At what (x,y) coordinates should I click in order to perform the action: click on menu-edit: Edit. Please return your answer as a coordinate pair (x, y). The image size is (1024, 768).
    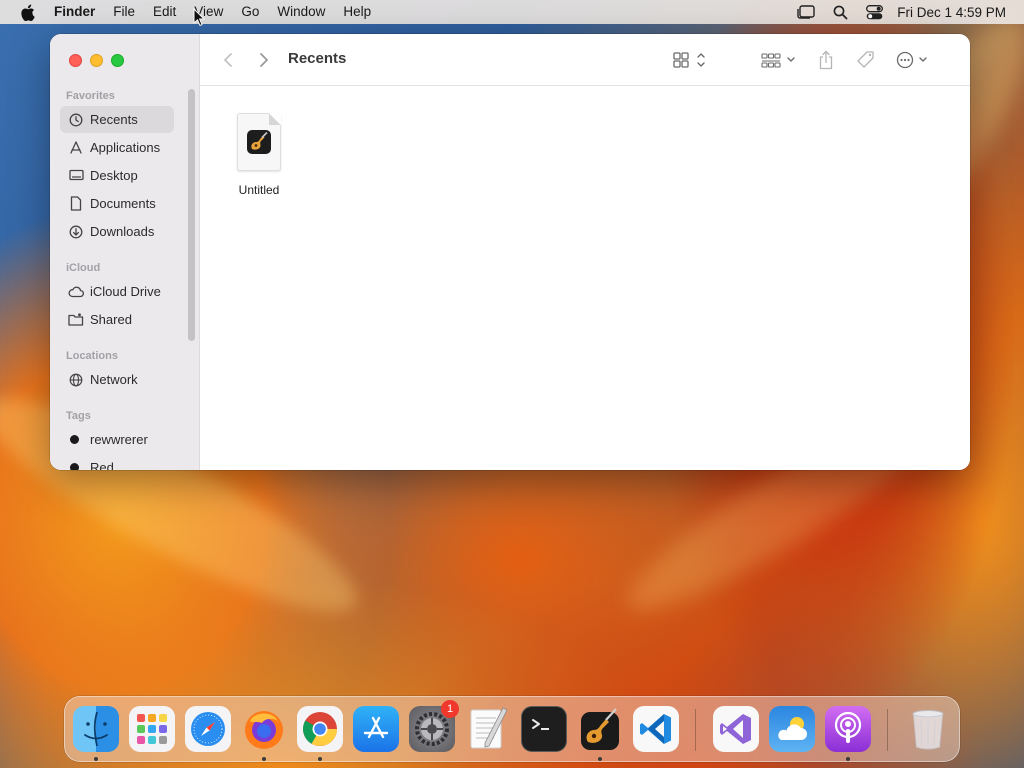
    Looking at the image, I should click on (164, 12).